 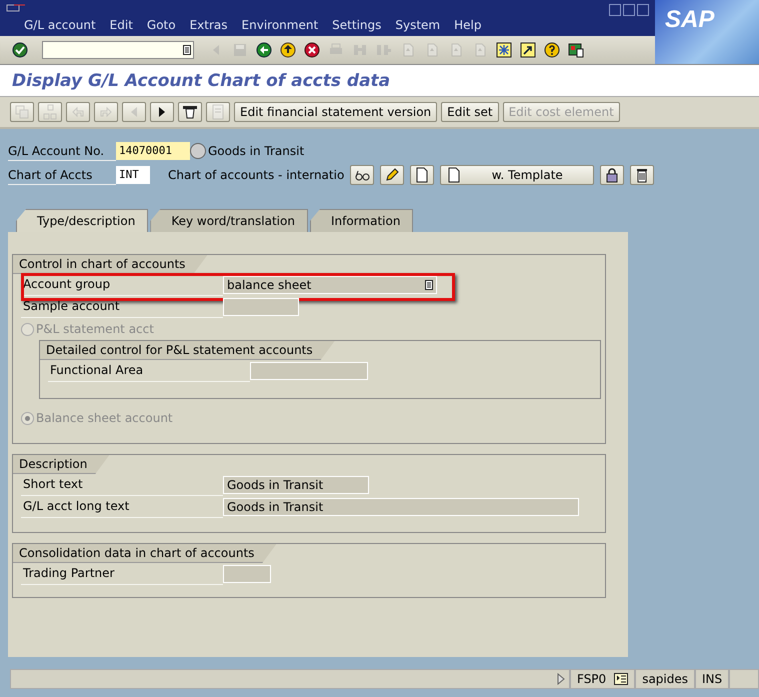 I want to click on input-field: INT, so click(x=133, y=175).